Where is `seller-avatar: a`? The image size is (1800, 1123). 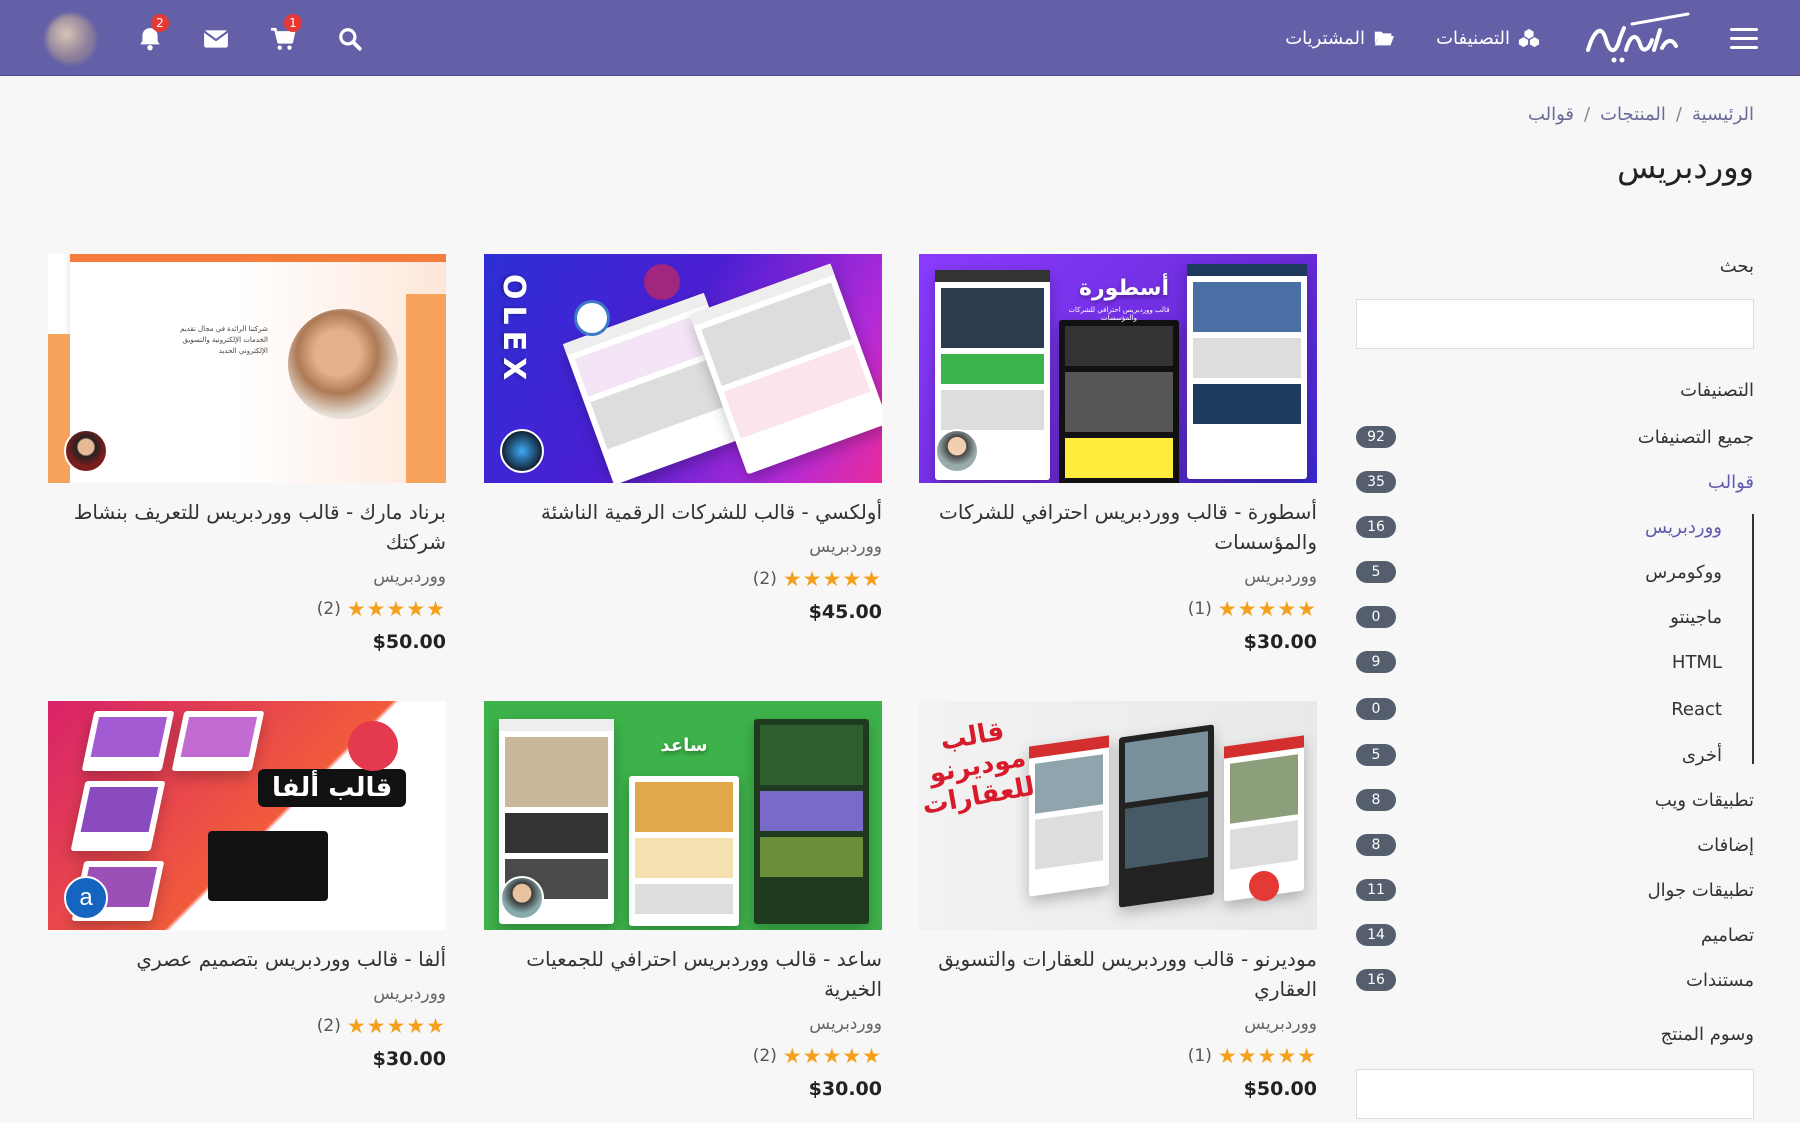 seller-avatar: a is located at coordinates (86, 898).